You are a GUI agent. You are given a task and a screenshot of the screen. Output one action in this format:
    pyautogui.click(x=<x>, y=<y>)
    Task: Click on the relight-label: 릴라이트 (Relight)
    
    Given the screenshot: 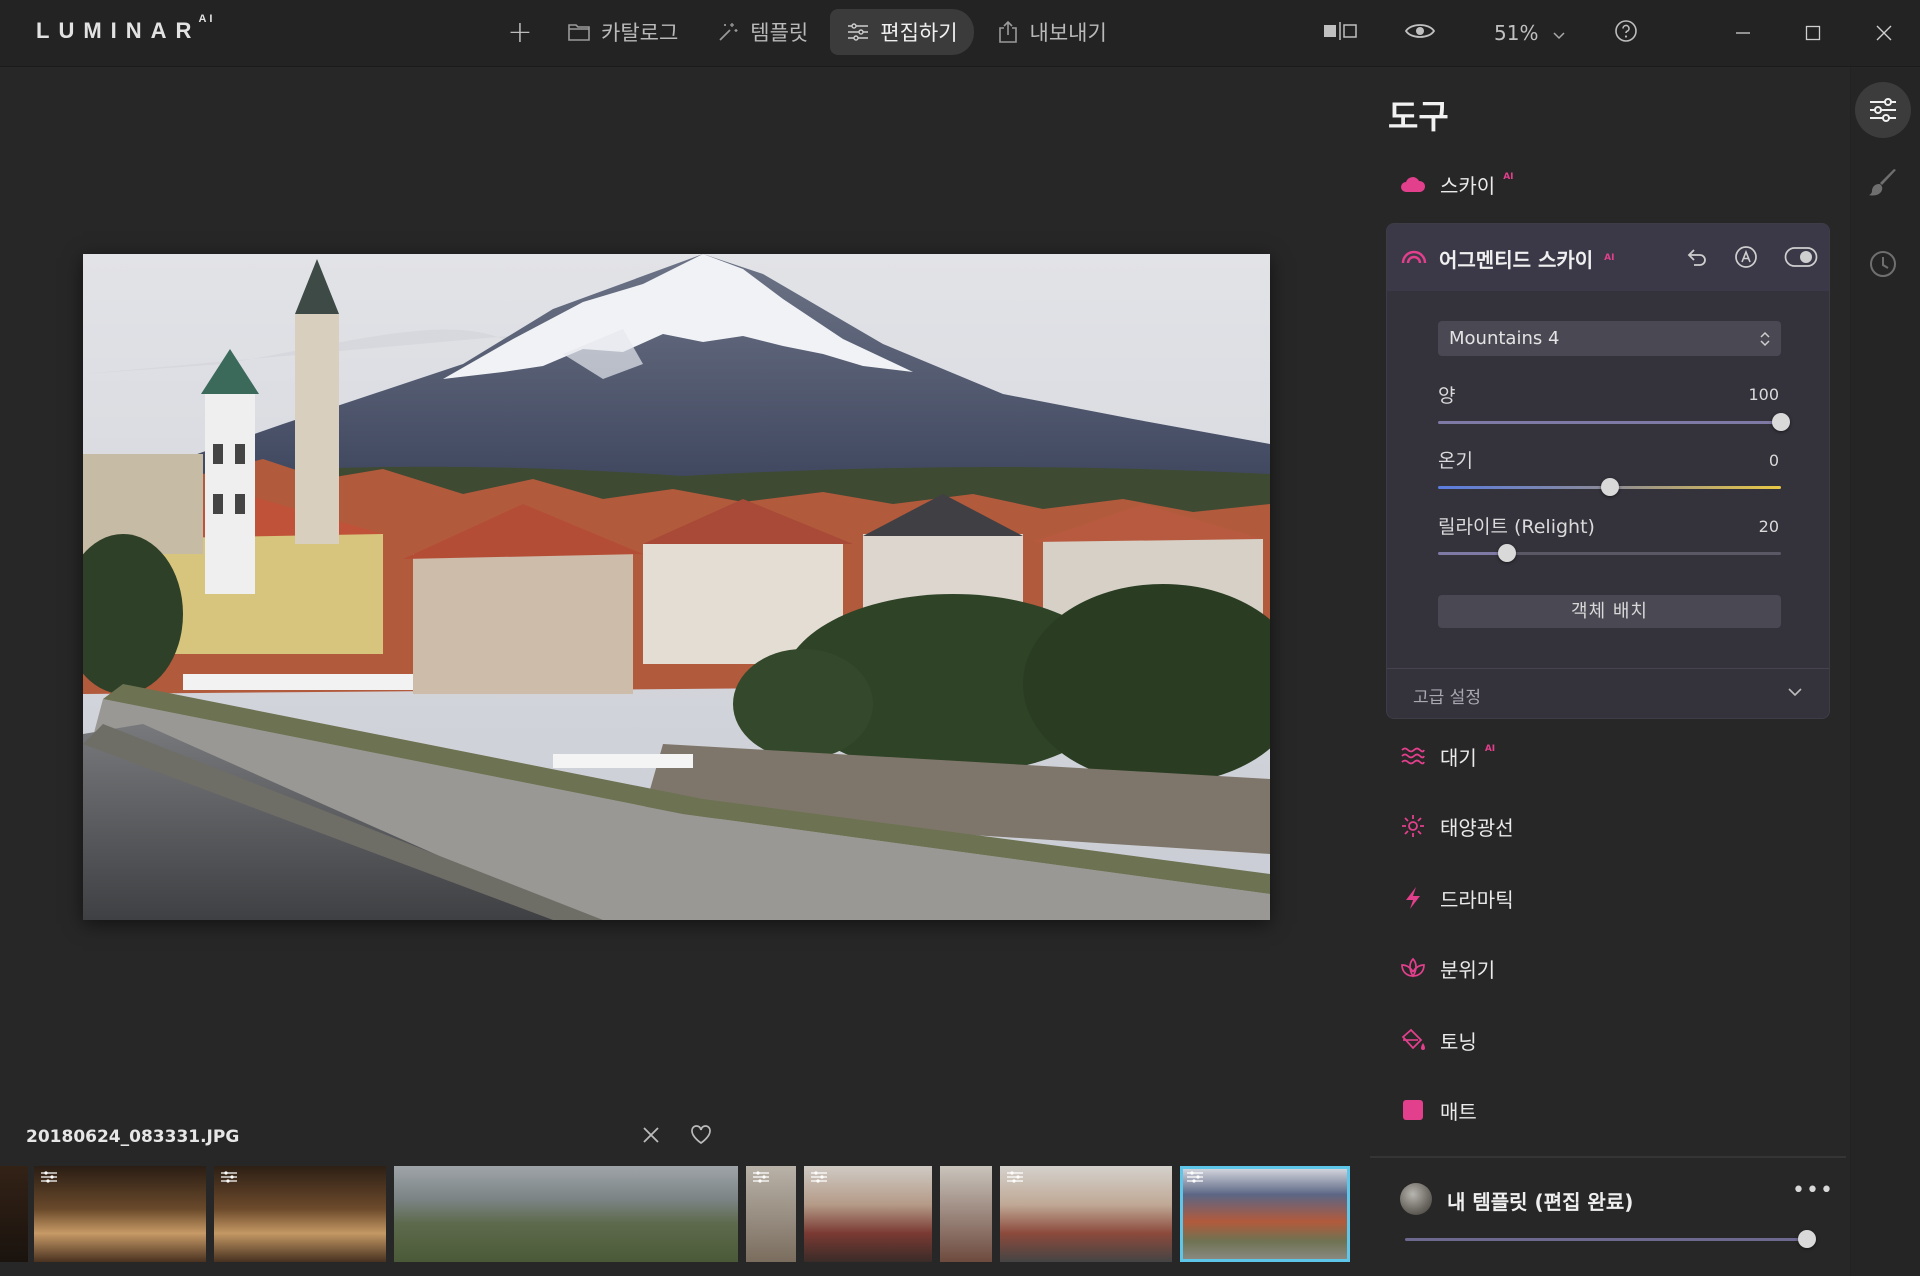 What is the action you would take?
    pyautogui.click(x=1516, y=527)
    